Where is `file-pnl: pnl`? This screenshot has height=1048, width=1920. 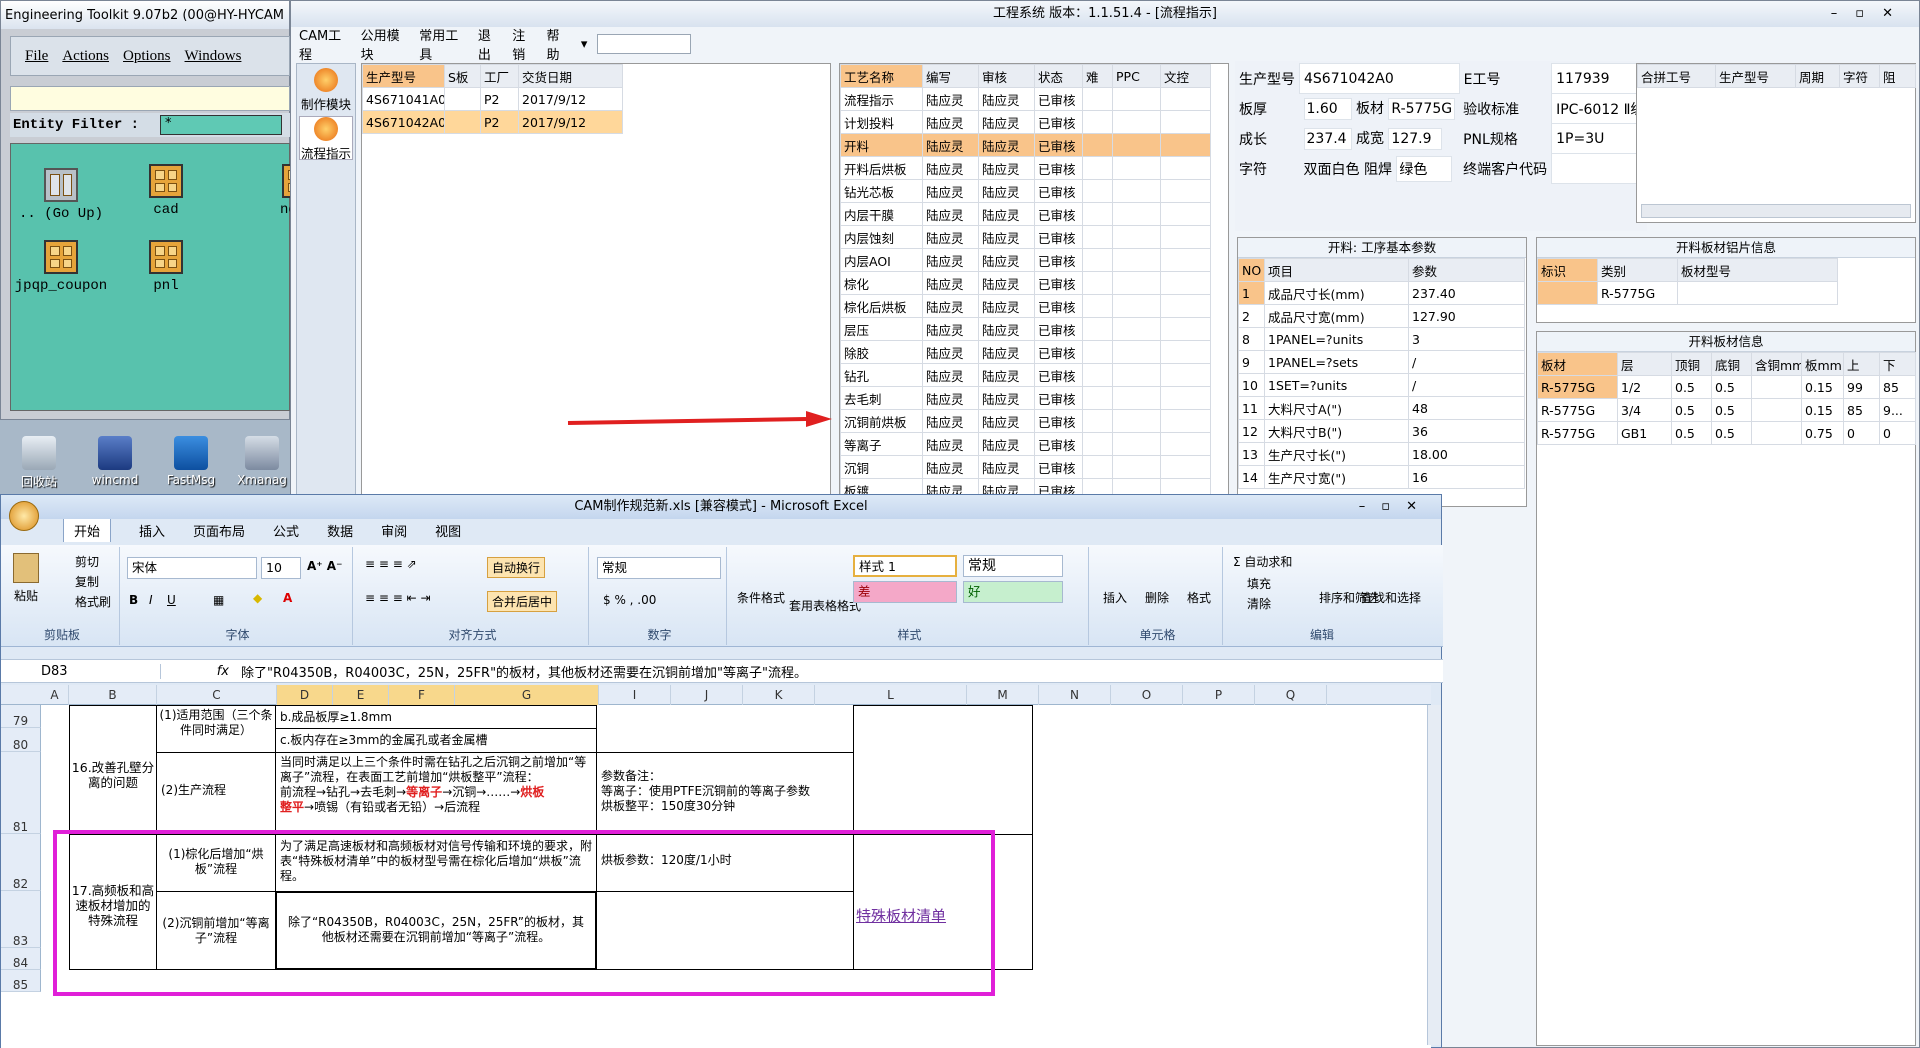 file-pnl: pnl is located at coordinates (166, 267).